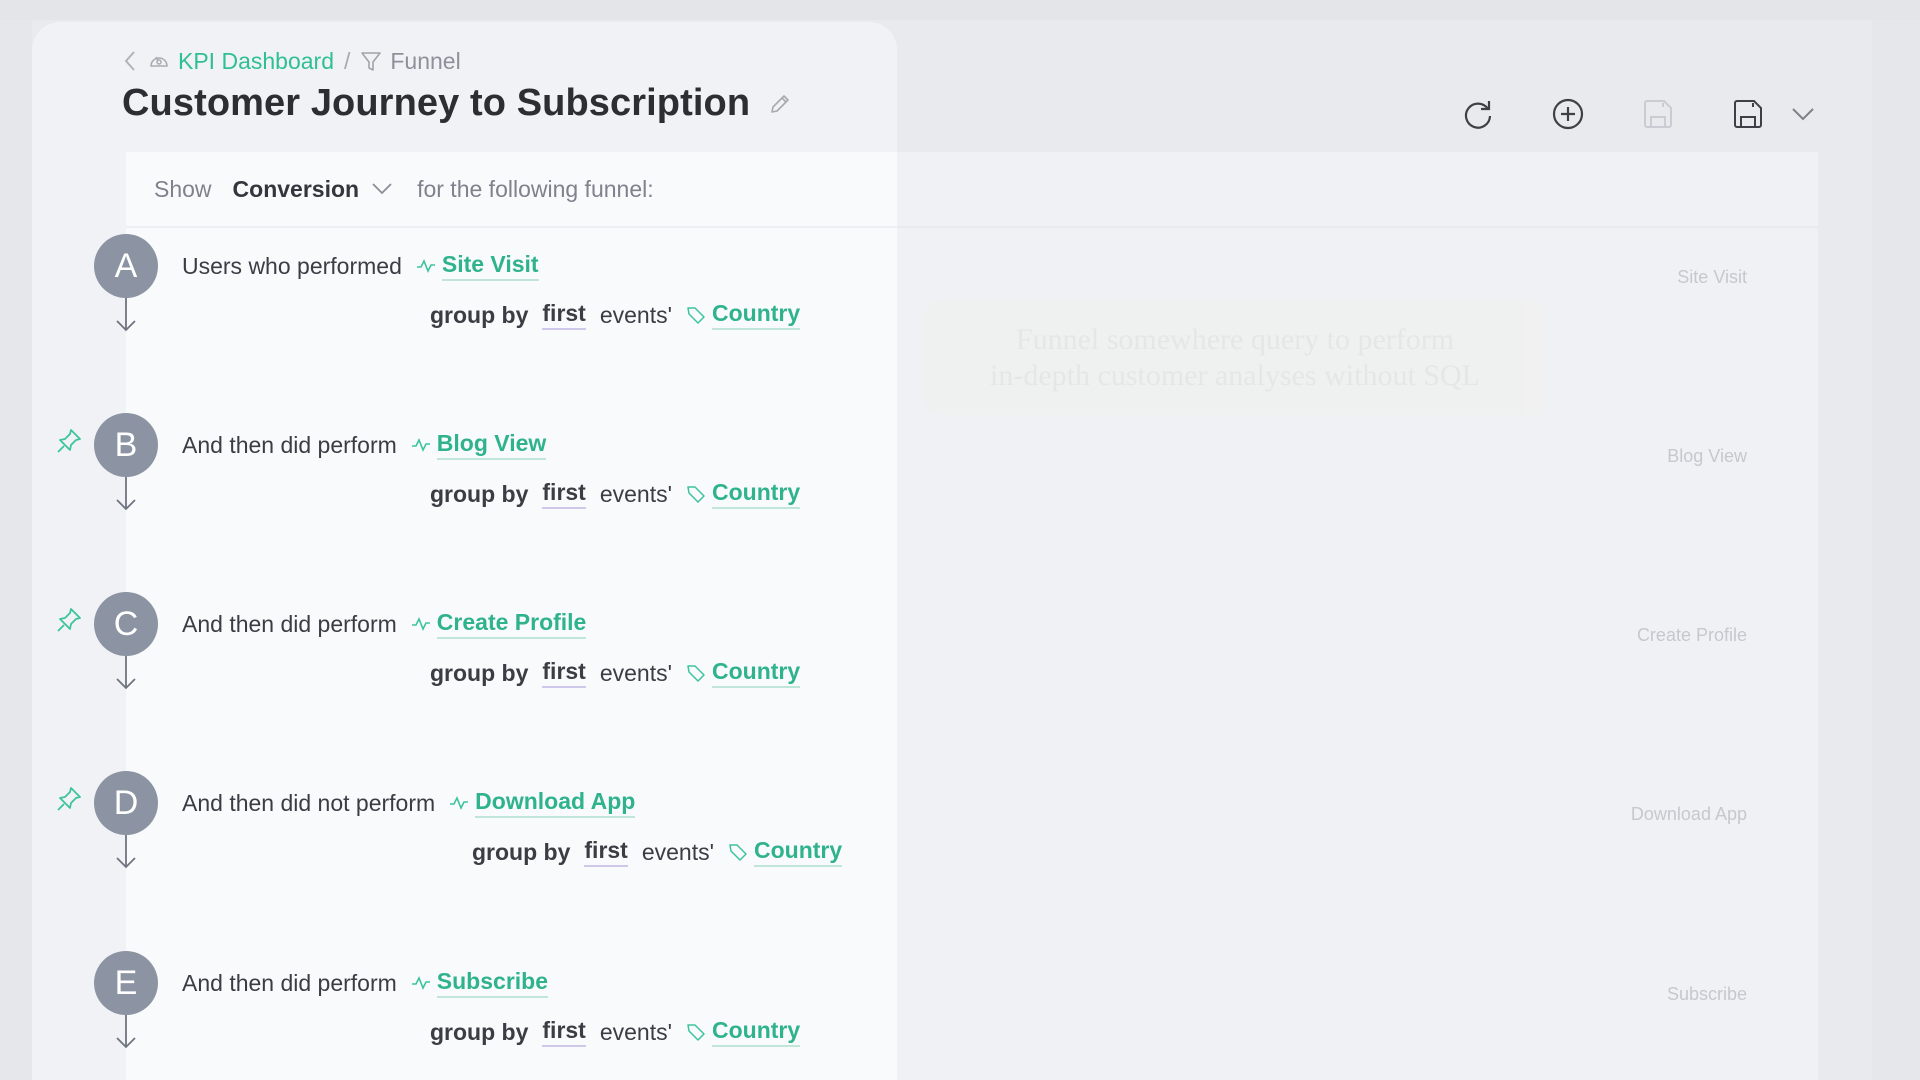 This screenshot has height=1080, width=1920. I want to click on divider, so click(511, 227).